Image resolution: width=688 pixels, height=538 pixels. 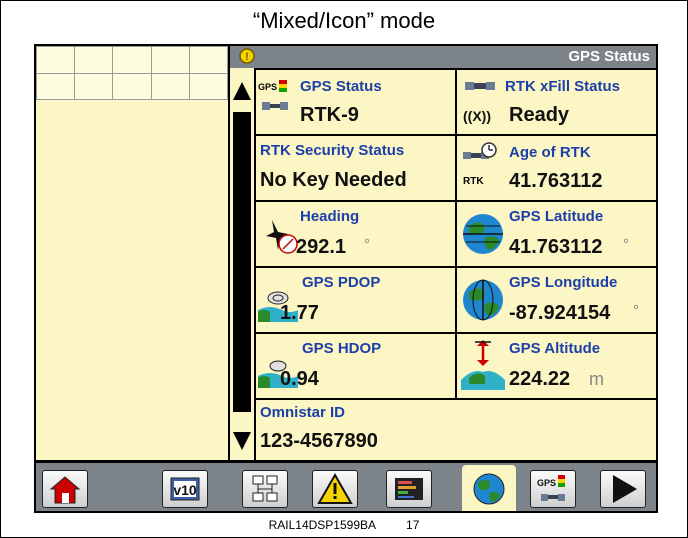 I want to click on gps-pdop-value: 1.77, so click(x=299, y=313).